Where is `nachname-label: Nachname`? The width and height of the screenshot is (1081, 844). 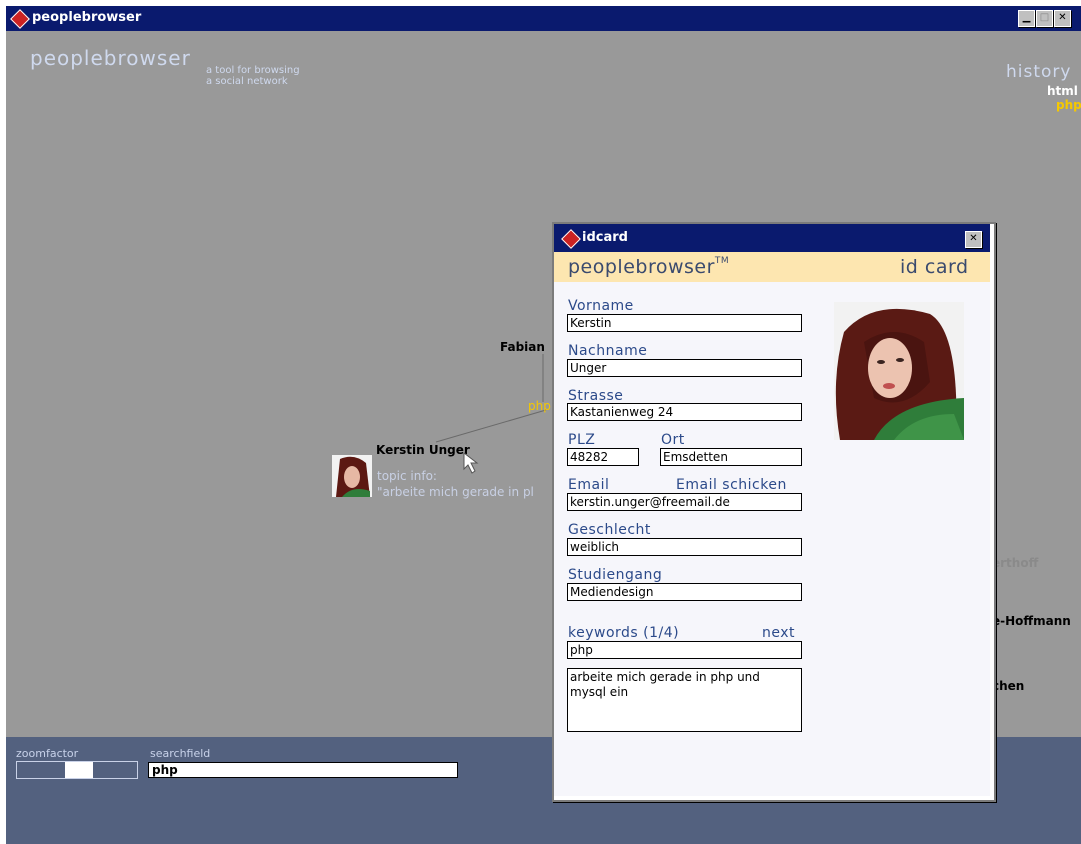 nachname-label: Nachname is located at coordinates (608, 351).